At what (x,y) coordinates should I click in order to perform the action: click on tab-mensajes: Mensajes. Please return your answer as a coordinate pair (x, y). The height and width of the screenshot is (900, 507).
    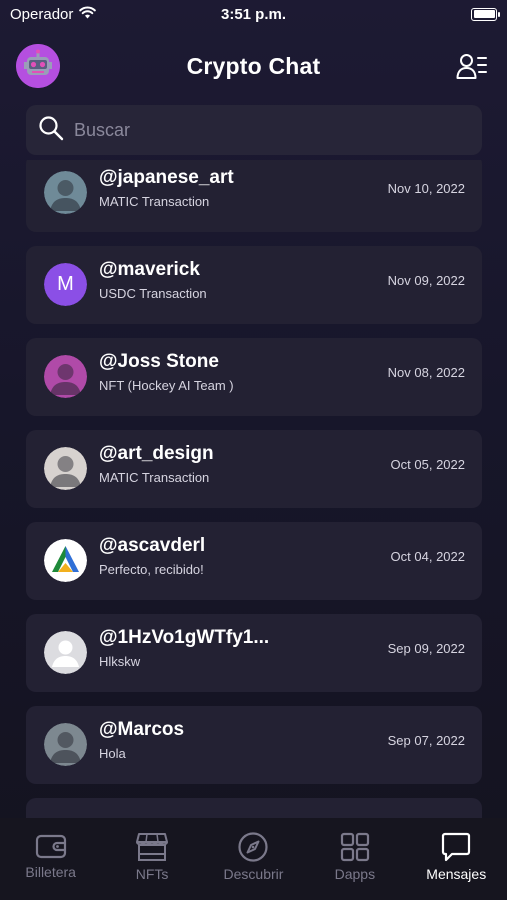
    Looking at the image, I should click on (456, 857).